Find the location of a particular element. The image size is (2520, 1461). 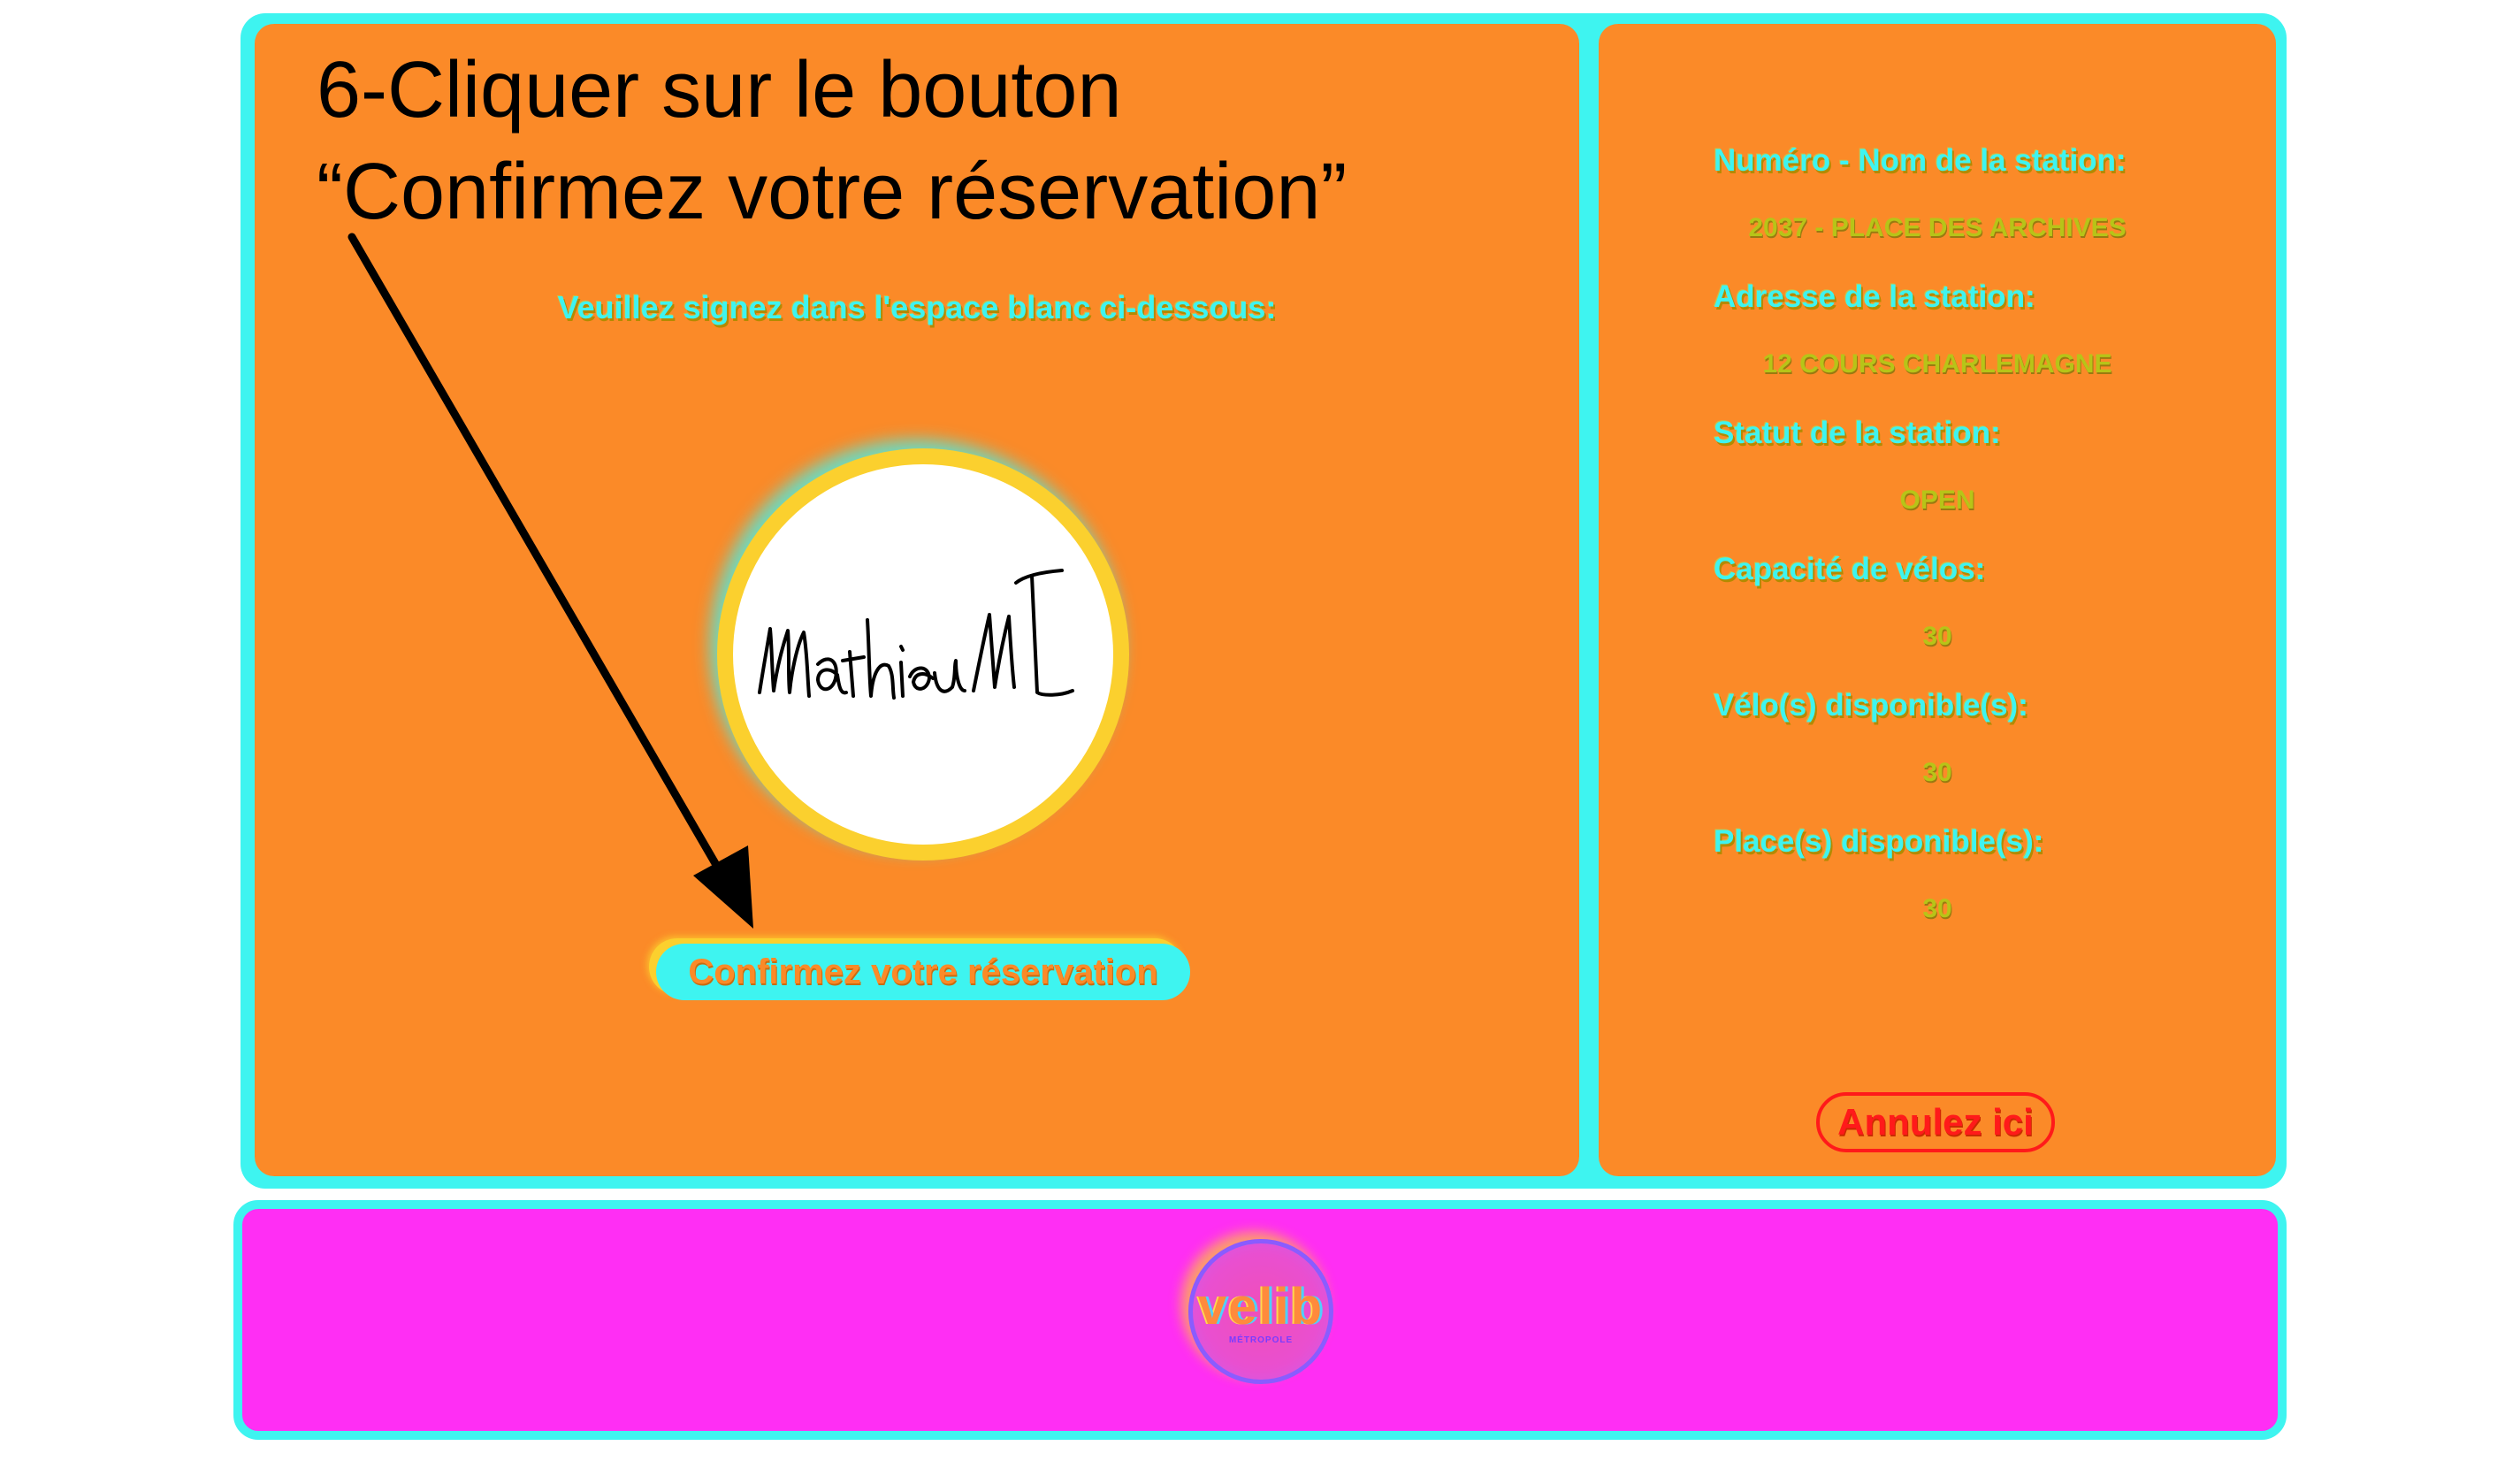

bike-capacity-label: Capacité de vélos: is located at coordinates (1850, 569).